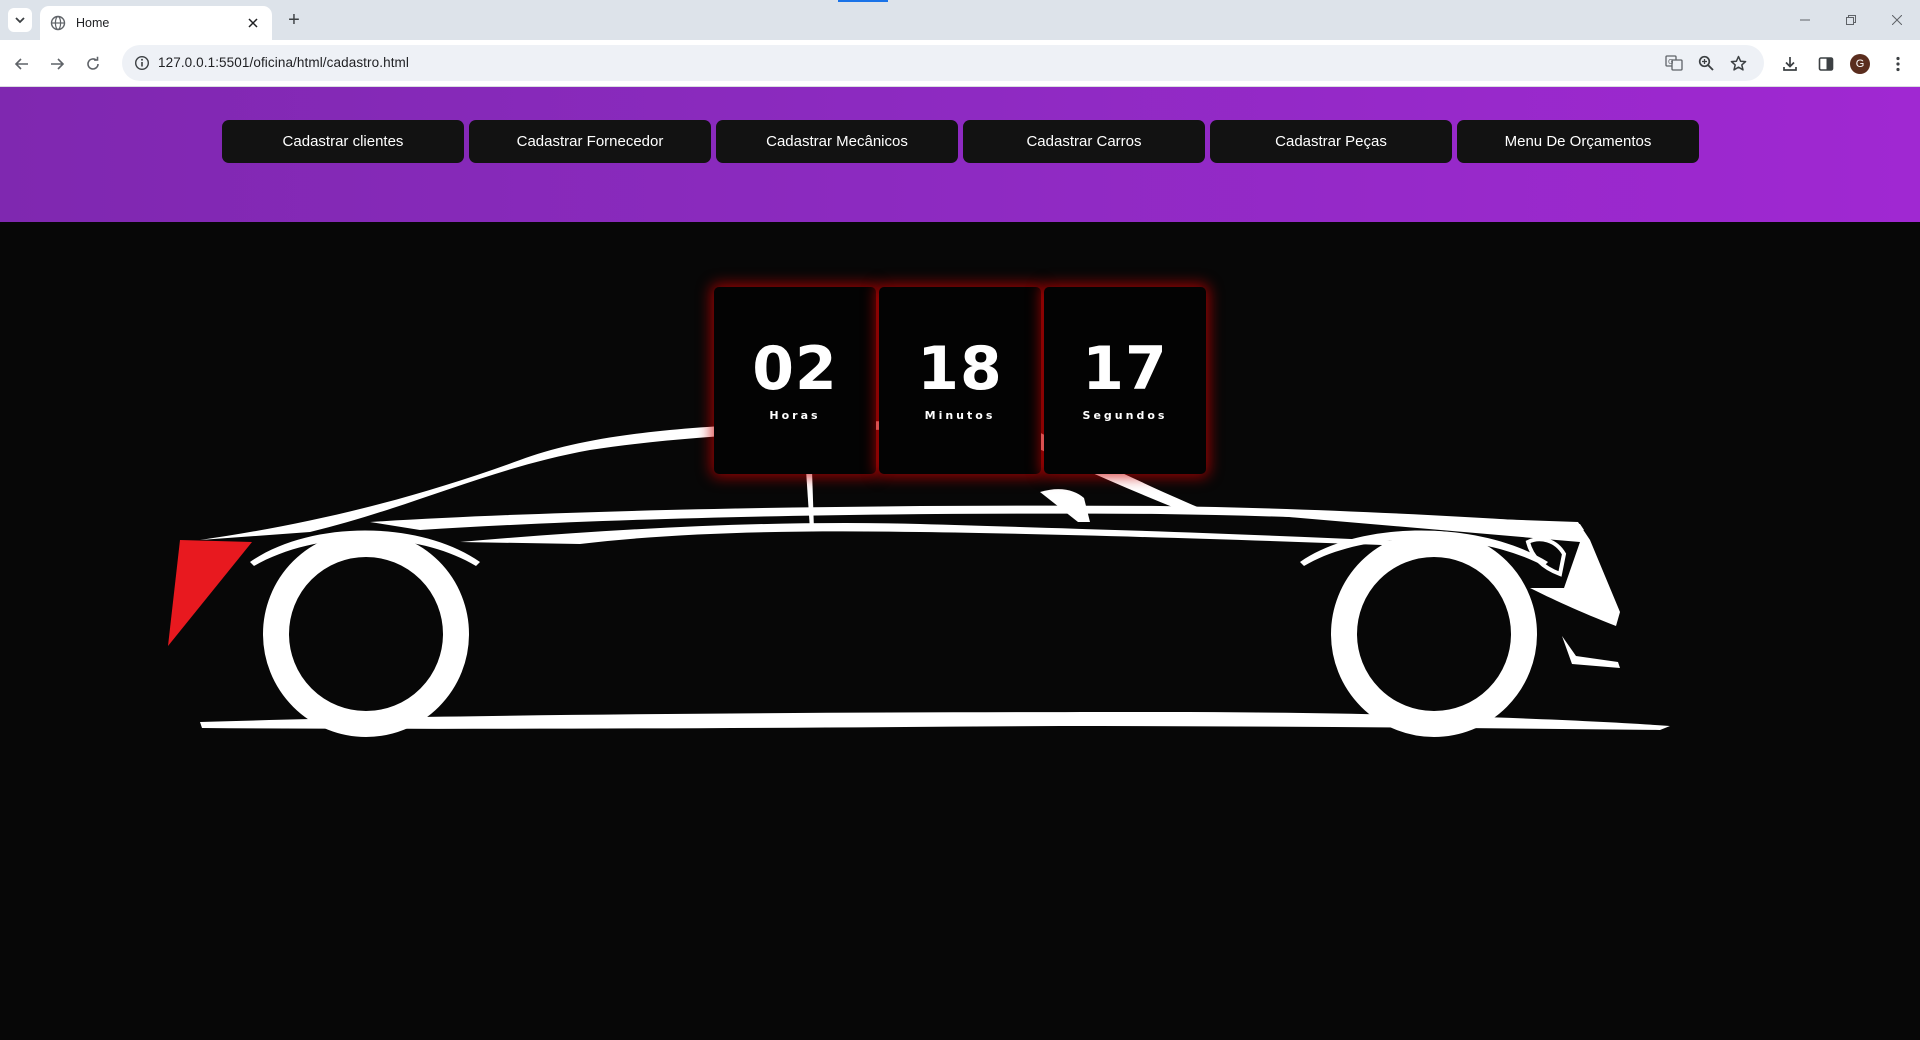  Describe the element at coordinates (22, 64) in the screenshot. I see `back-icon` at that location.